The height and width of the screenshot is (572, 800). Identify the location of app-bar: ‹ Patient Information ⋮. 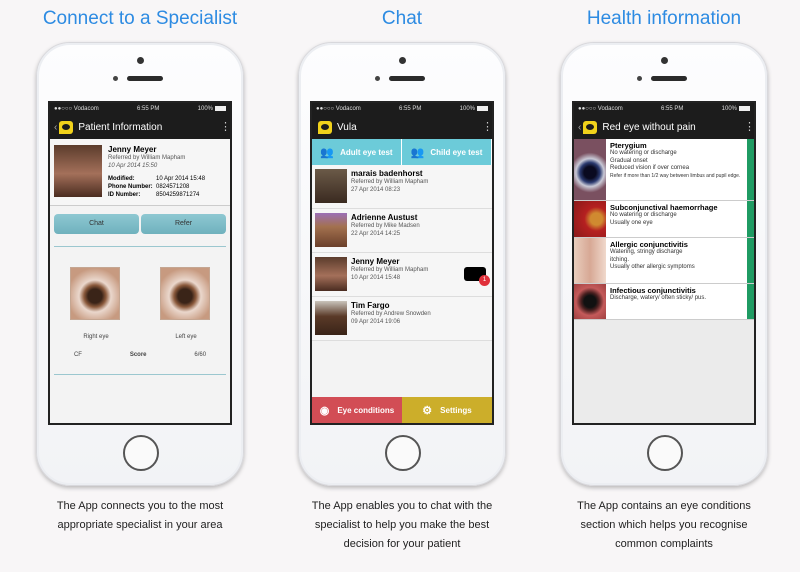
(140, 127).